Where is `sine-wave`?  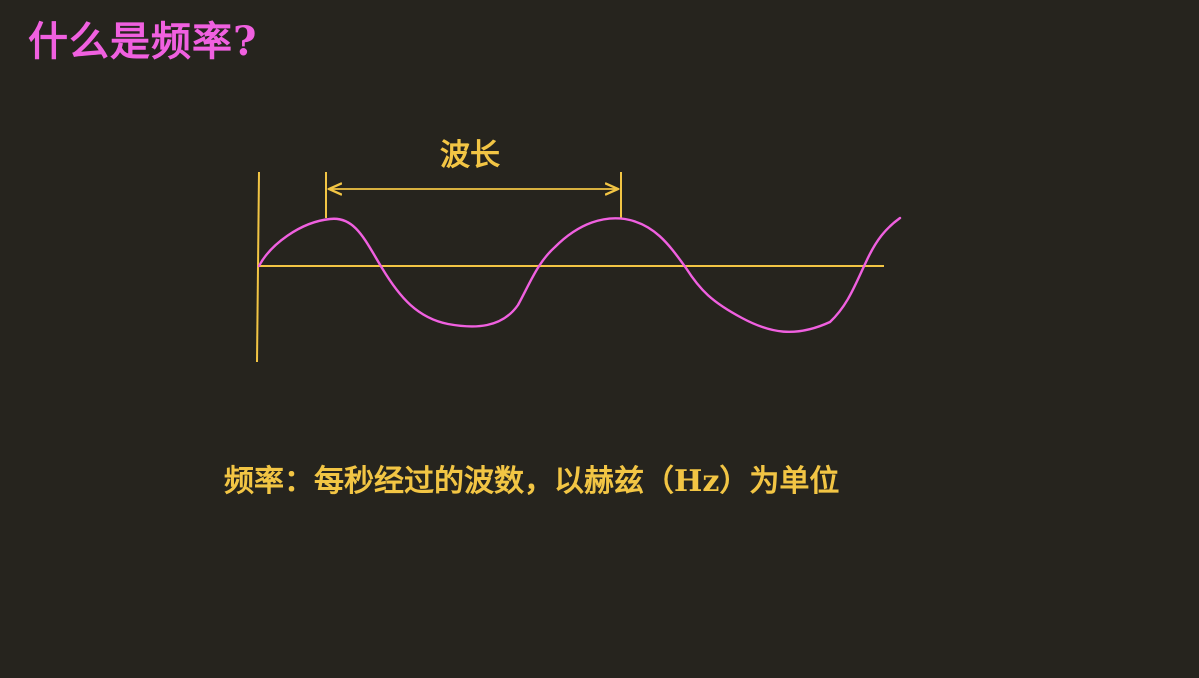
sine-wave is located at coordinates (579, 275).